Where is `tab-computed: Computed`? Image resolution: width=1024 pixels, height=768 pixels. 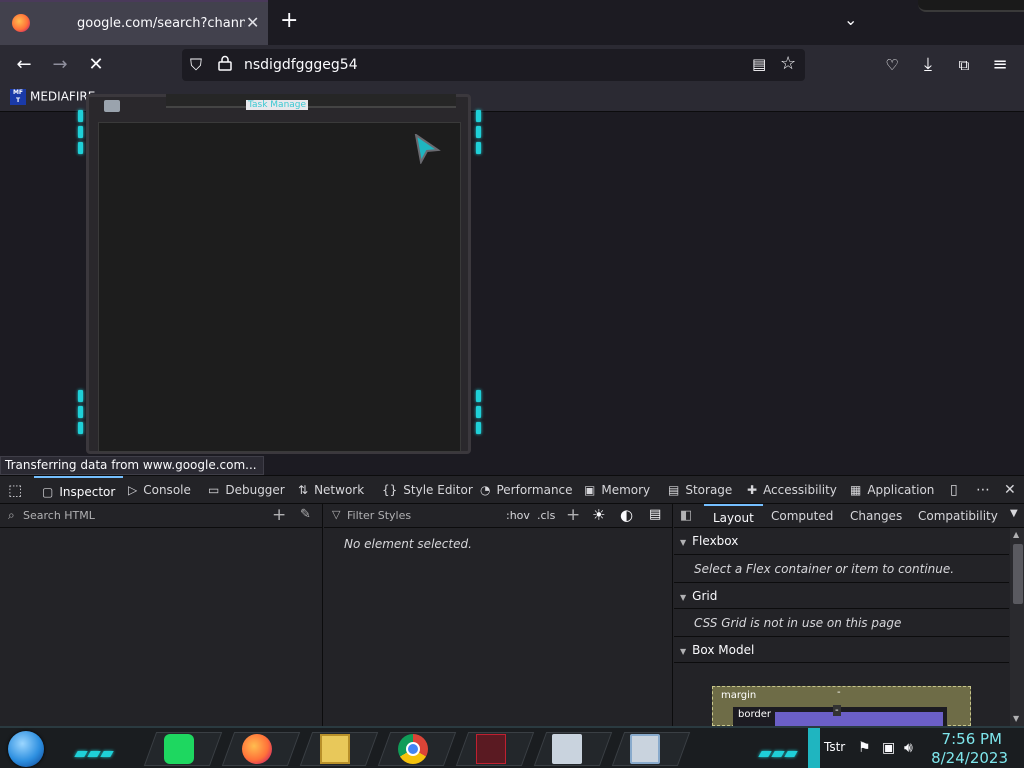 tab-computed: Computed is located at coordinates (802, 516).